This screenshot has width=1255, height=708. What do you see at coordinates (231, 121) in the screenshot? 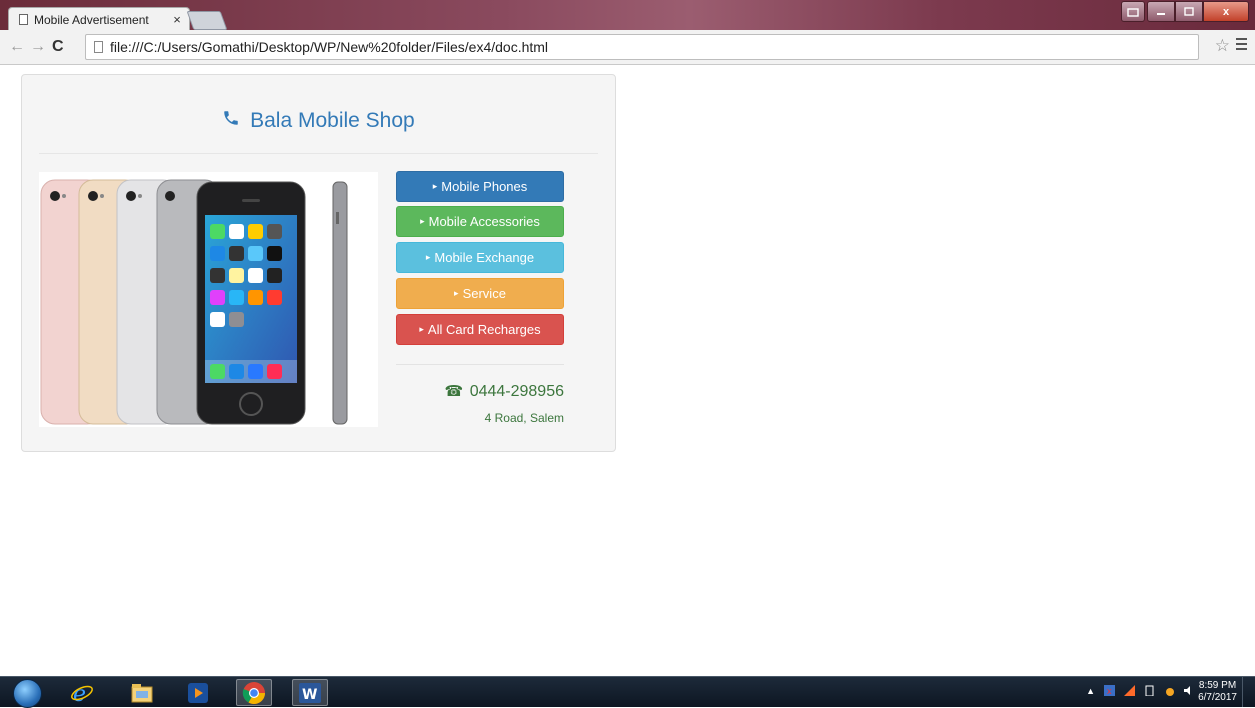
I see `phone-icon` at bounding box center [231, 121].